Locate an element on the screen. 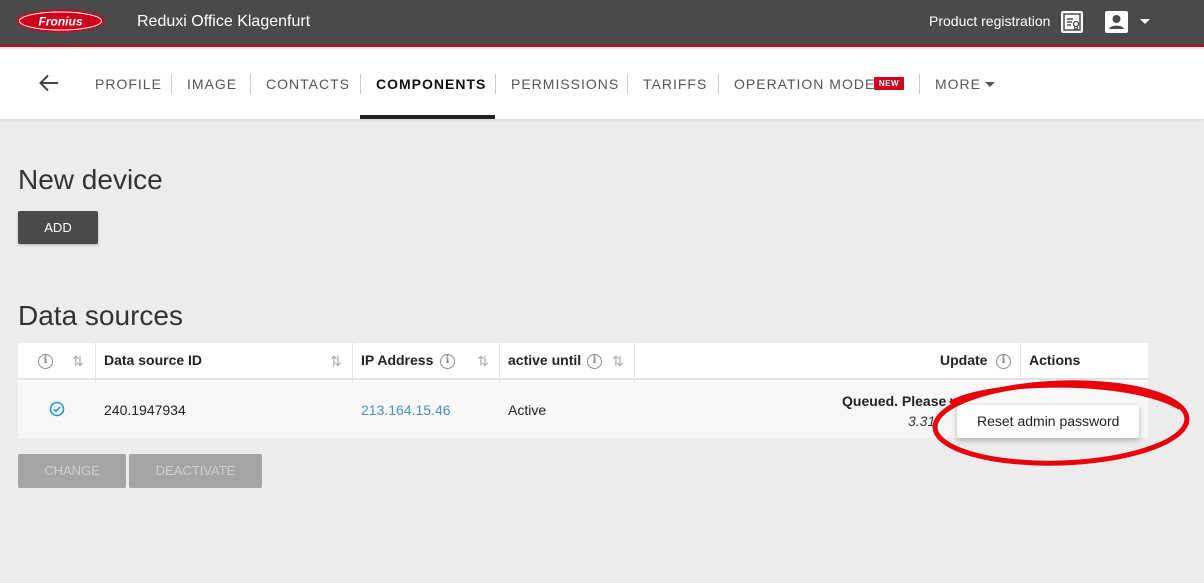 Image resolution: width=1204 pixels, height=583 pixels. svg-text: Fronius is located at coordinates (61, 22).